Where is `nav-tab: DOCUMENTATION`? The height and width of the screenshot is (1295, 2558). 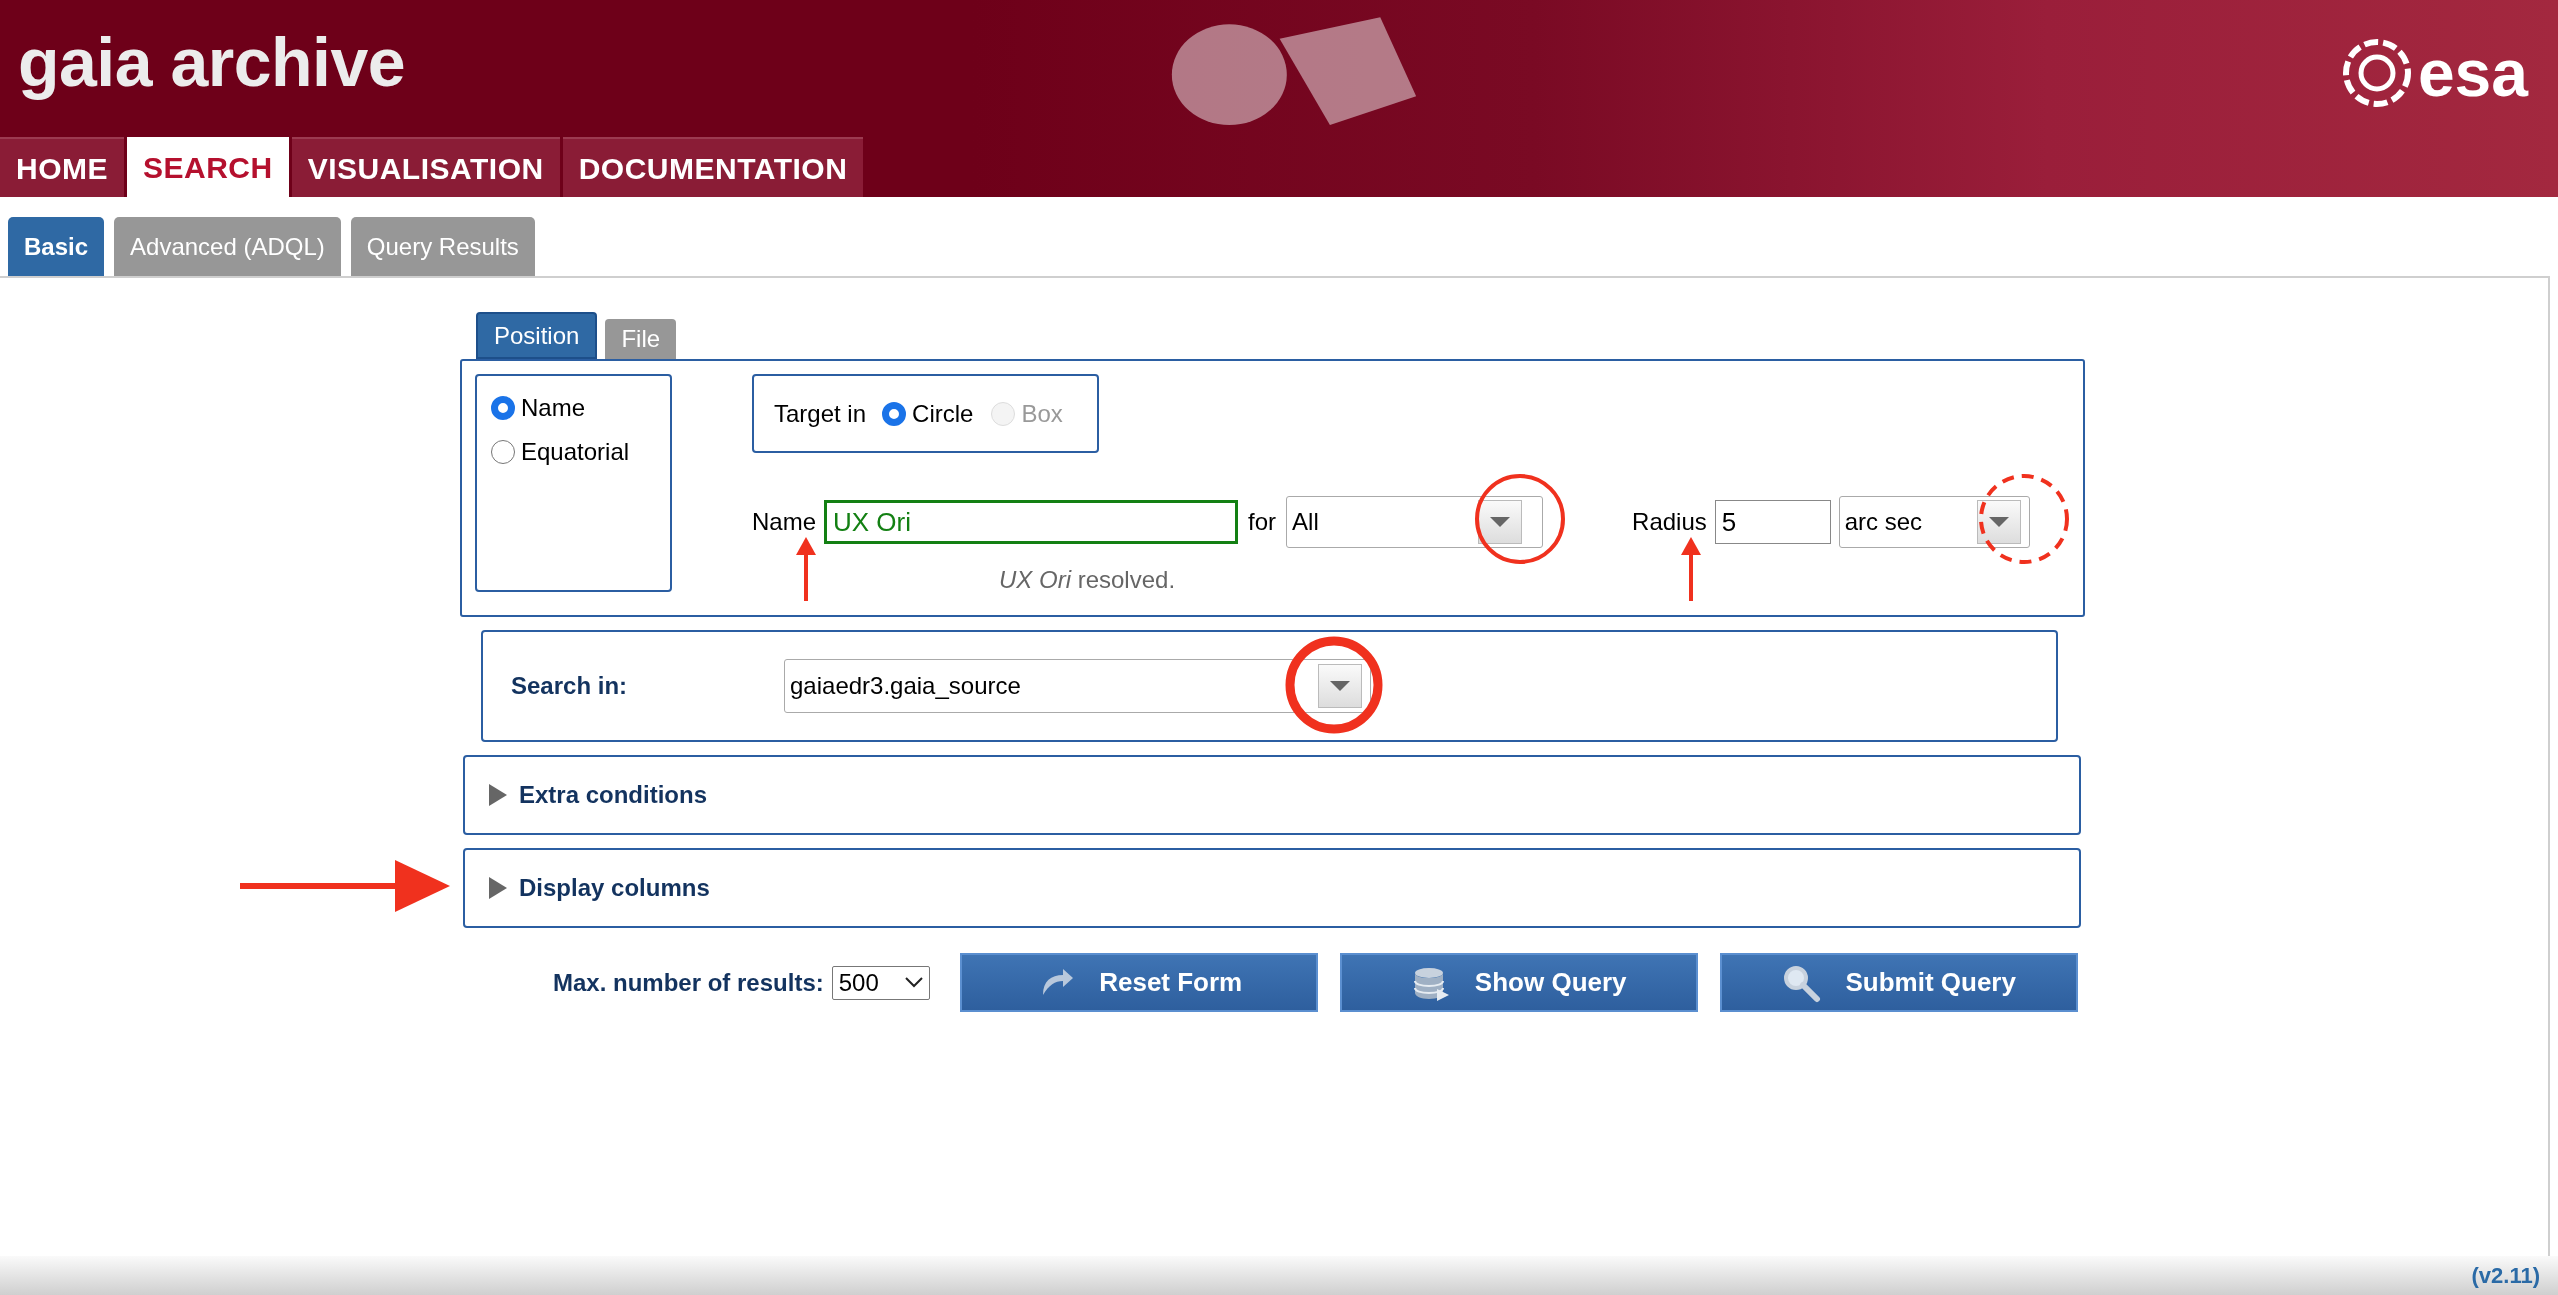
nav-tab: DOCUMENTATION is located at coordinates (713, 167).